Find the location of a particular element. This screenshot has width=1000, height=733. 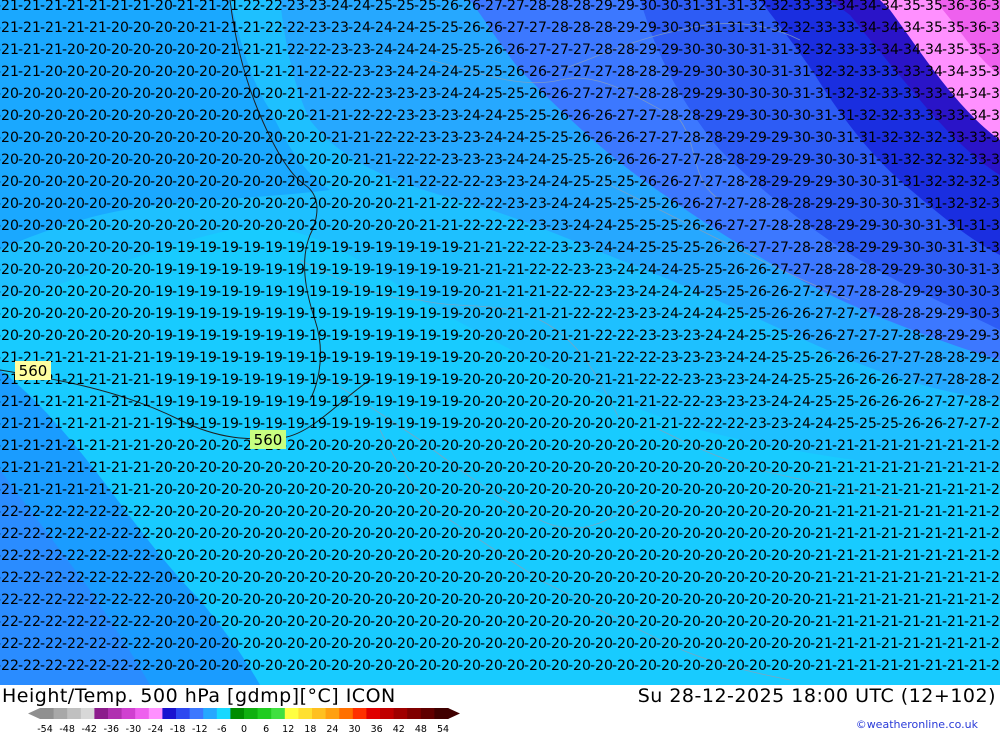

temperature-value: -33 is located at coordinates (909, 72).